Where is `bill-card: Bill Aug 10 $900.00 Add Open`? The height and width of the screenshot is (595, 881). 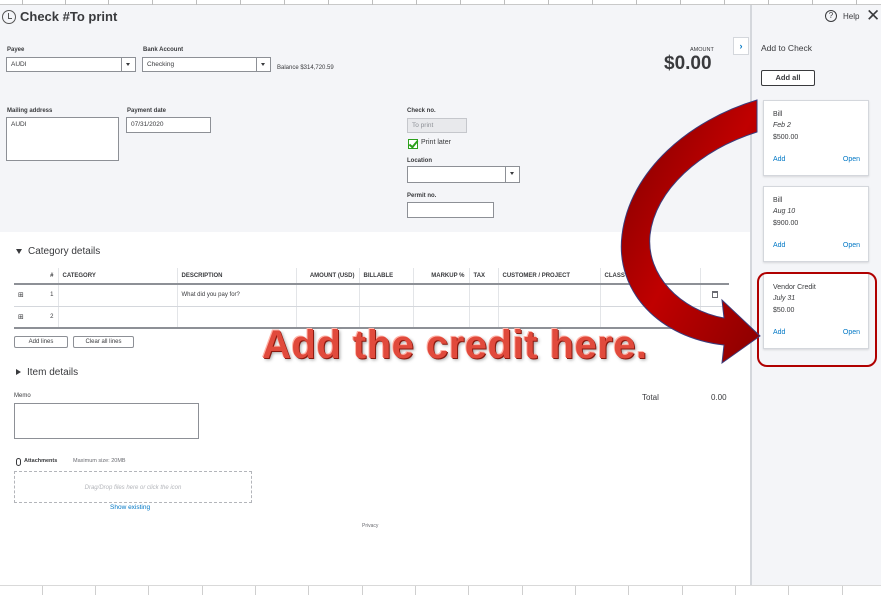 bill-card: Bill Aug 10 $900.00 Add Open is located at coordinates (816, 224).